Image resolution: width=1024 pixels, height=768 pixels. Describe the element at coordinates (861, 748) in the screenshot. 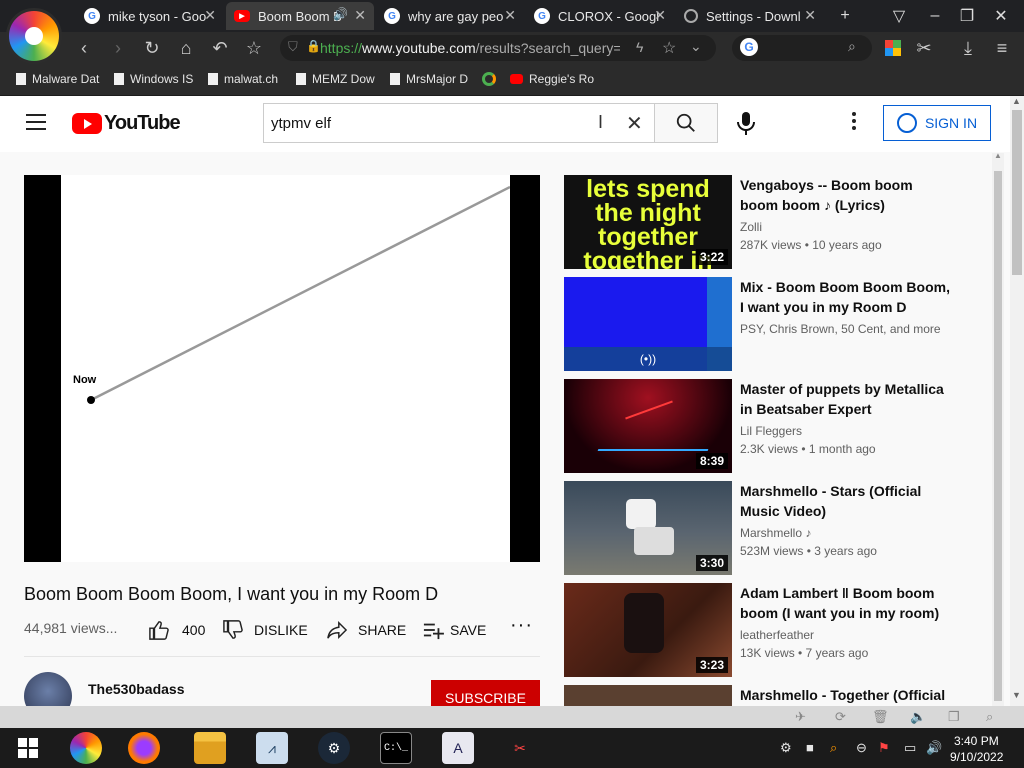

I see `minus-circle-icon: ⊖` at that location.